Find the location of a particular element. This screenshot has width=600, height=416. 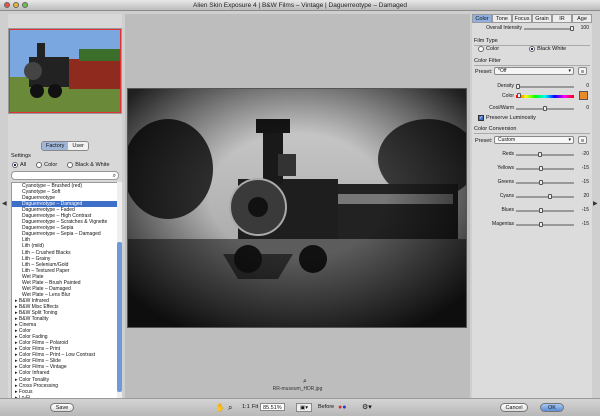

color-conversion-heading: Color Conversion is located at coordinates (532, 130).